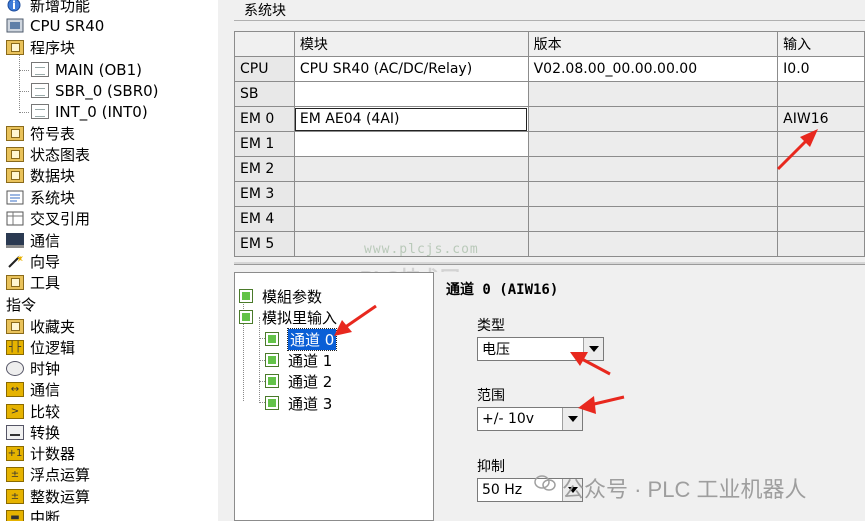 The height and width of the screenshot is (521, 865). I want to click on instructions-heading: 指令, so click(21, 304).